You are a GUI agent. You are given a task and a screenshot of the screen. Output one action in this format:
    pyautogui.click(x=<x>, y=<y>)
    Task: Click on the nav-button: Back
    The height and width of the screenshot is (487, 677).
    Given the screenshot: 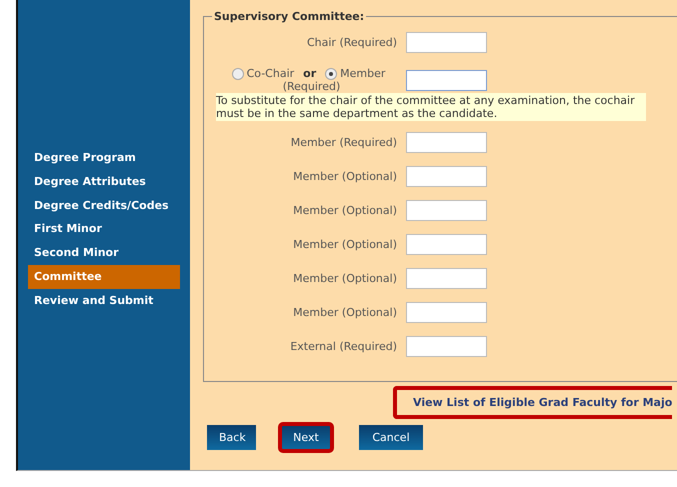 What is the action you would take?
    pyautogui.click(x=231, y=437)
    